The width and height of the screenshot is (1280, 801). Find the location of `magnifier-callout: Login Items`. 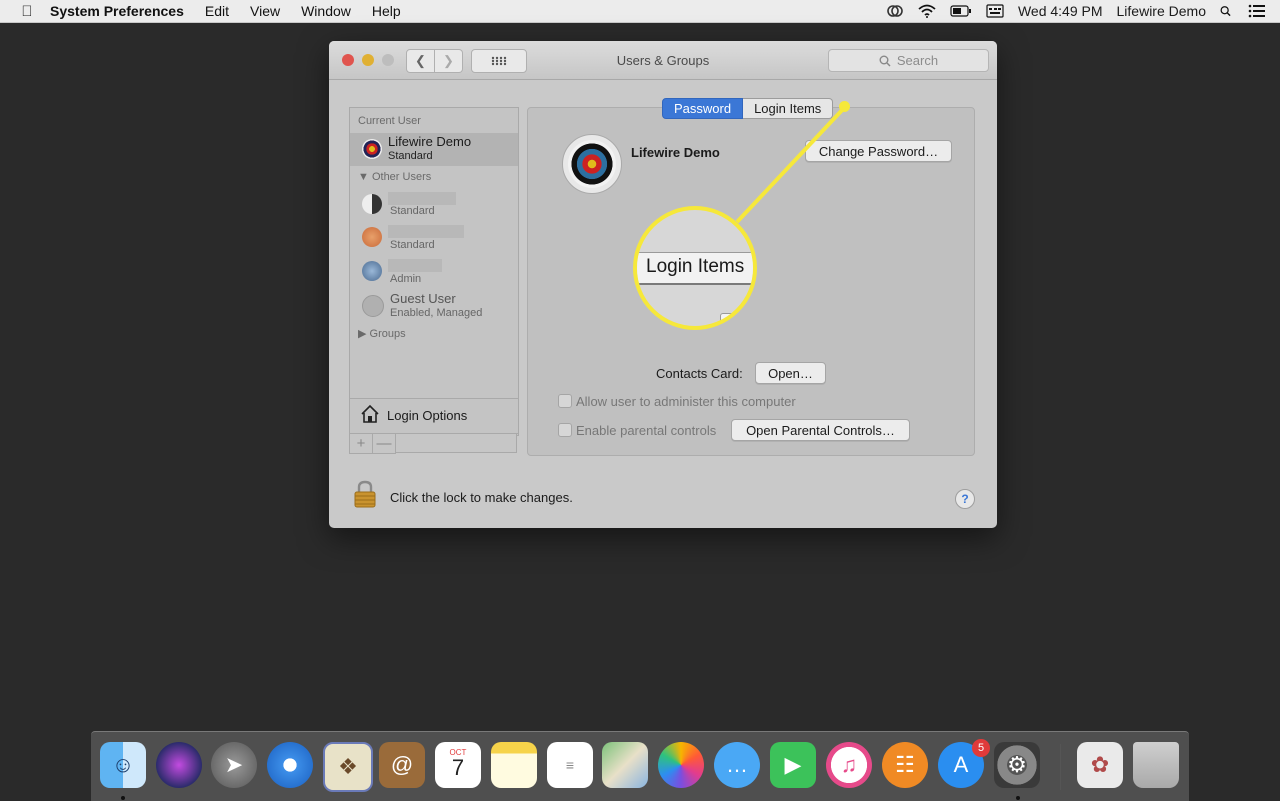

magnifier-callout: Login Items is located at coordinates (695, 268).